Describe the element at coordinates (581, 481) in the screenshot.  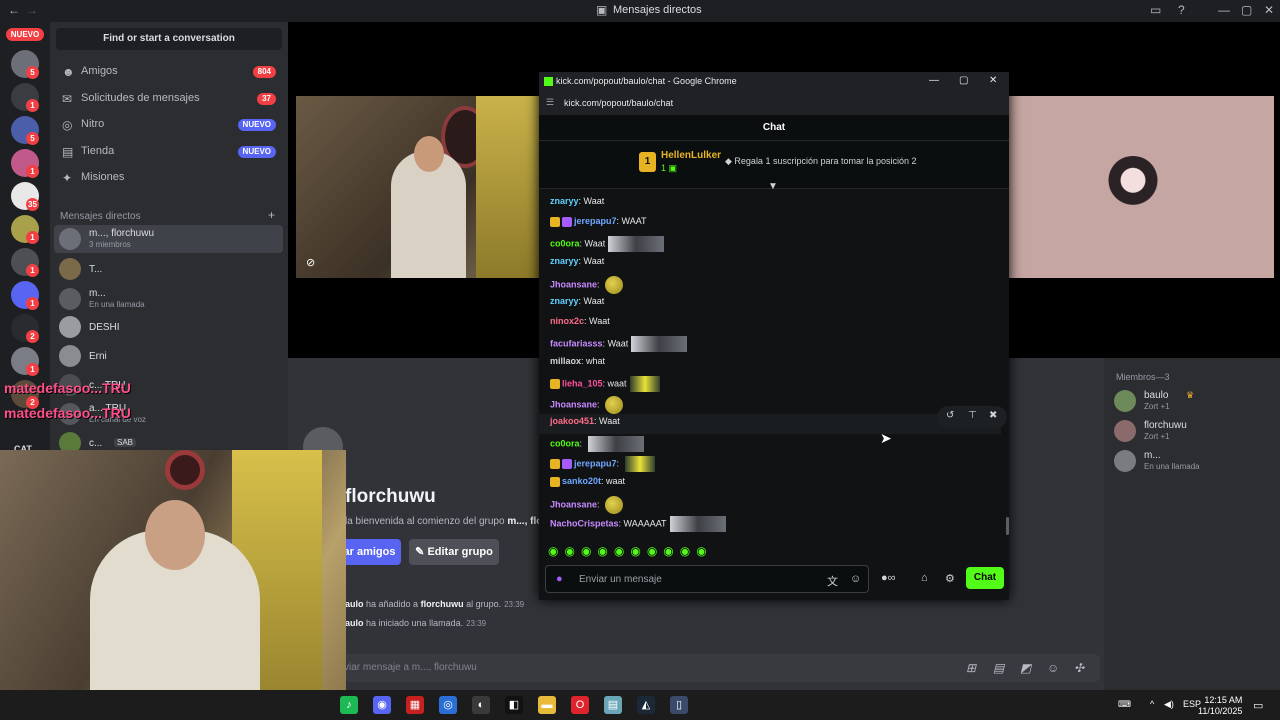
I see `chat-username: sanko20t` at that location.